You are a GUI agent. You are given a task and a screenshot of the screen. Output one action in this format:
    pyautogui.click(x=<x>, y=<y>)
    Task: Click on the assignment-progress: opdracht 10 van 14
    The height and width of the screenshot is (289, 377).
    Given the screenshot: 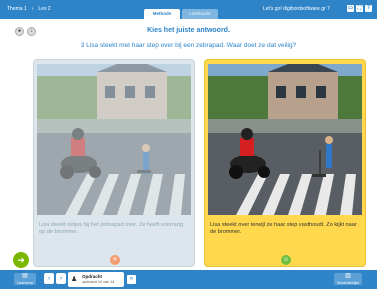 What is the action you would take?
    pyautogui.click(x=98, y=282)
    